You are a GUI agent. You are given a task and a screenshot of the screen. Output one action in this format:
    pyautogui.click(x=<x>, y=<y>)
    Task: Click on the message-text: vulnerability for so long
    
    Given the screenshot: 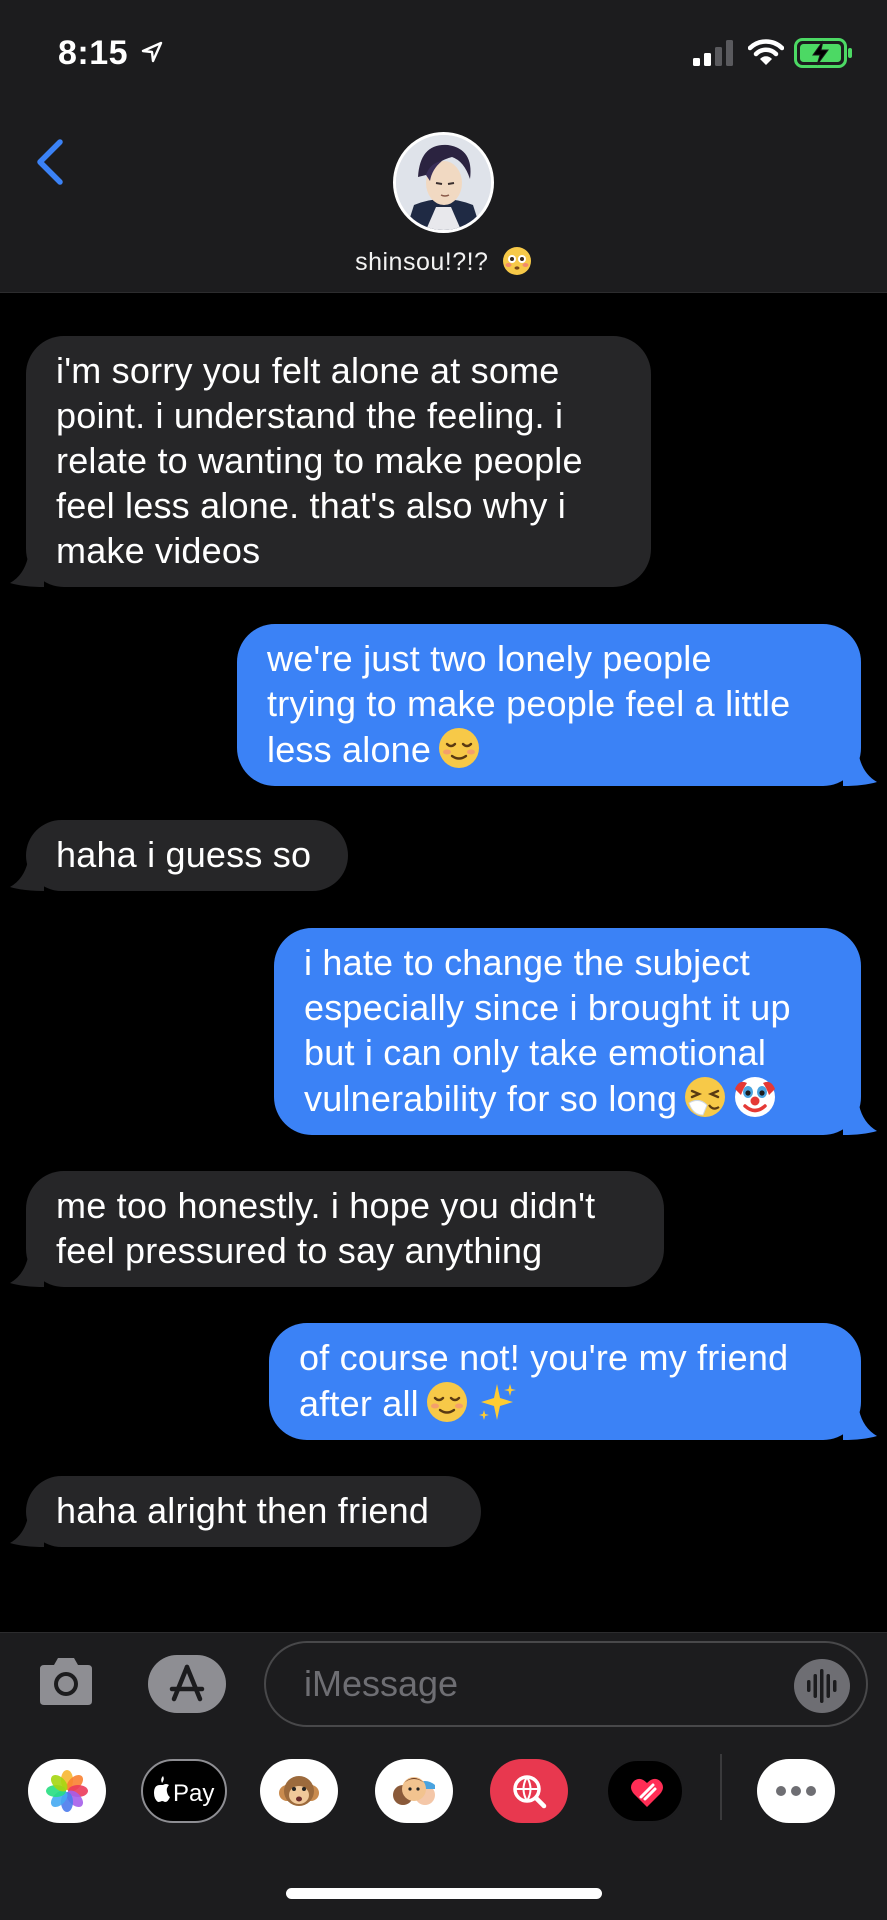 What is the action you would take?
    pyautogui.click(x=491, y=1098)
    